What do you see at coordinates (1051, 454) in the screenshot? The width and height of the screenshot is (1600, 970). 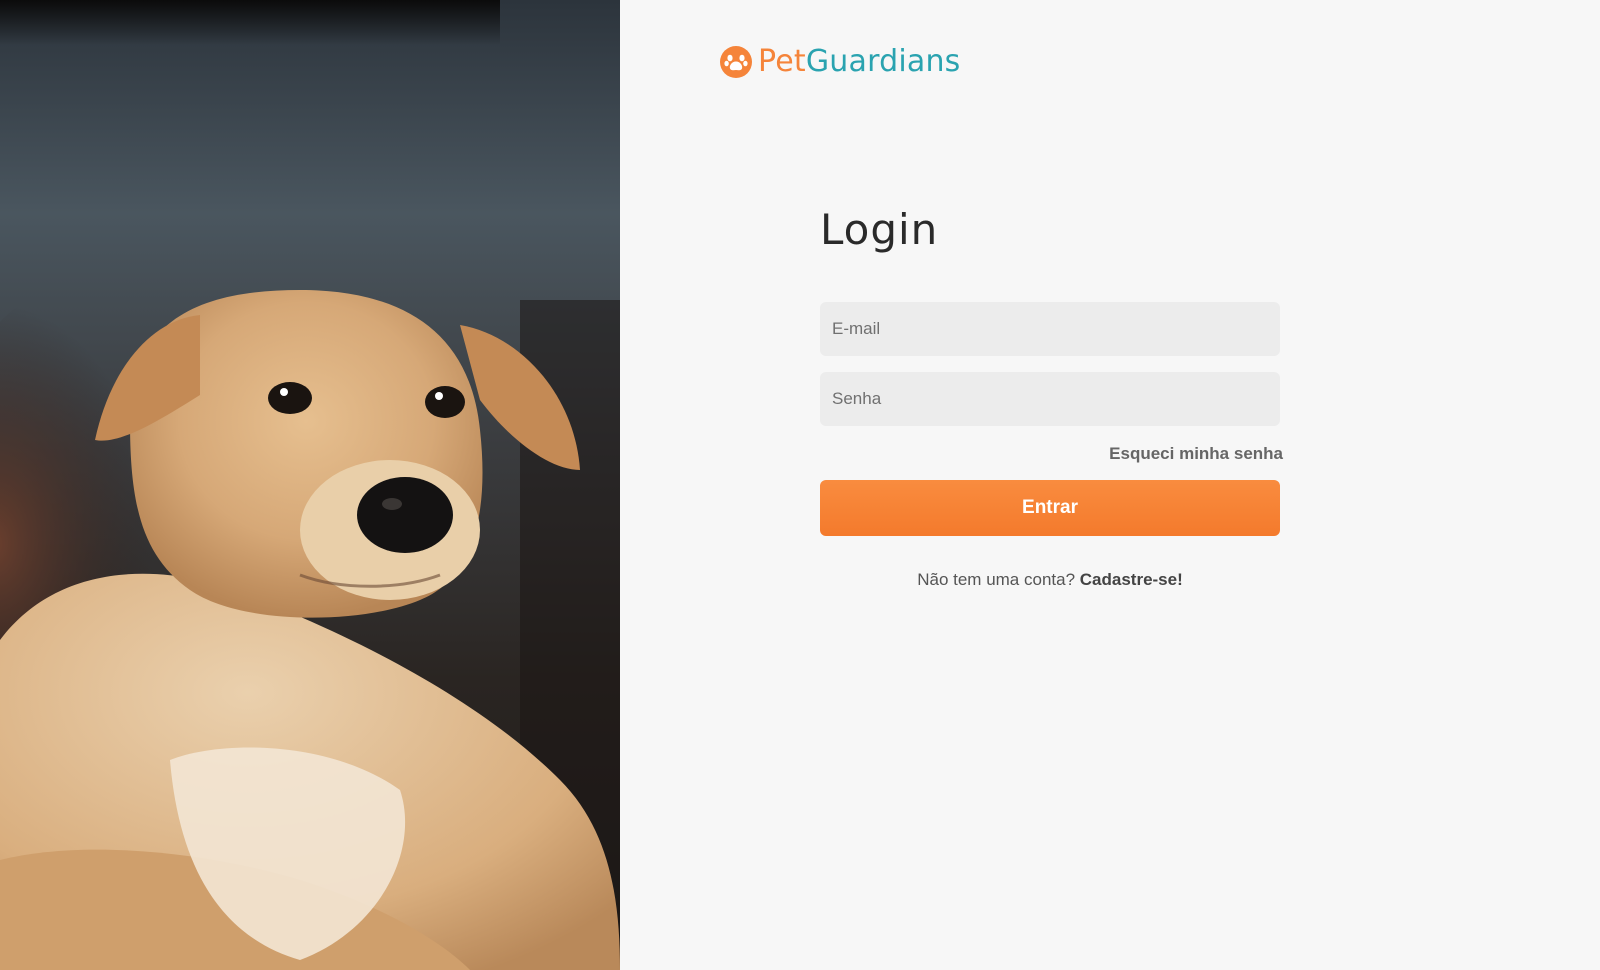 I see `forgot-password-link: Esqueci minha senha` at bounding box center [1051, 454].